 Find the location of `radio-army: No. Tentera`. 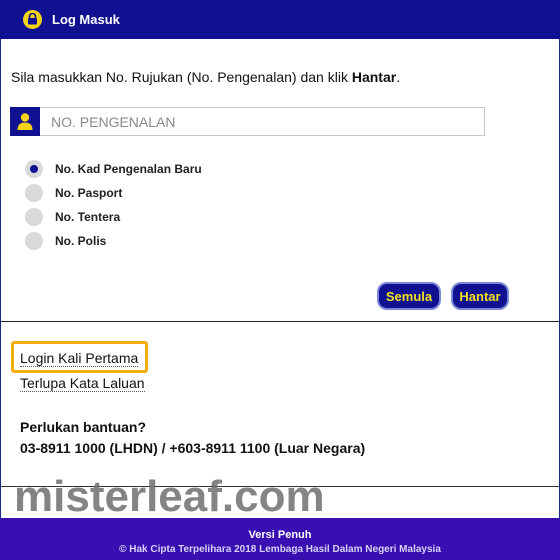

radio-army: No. Tentera is located at coordinates (135, 220).